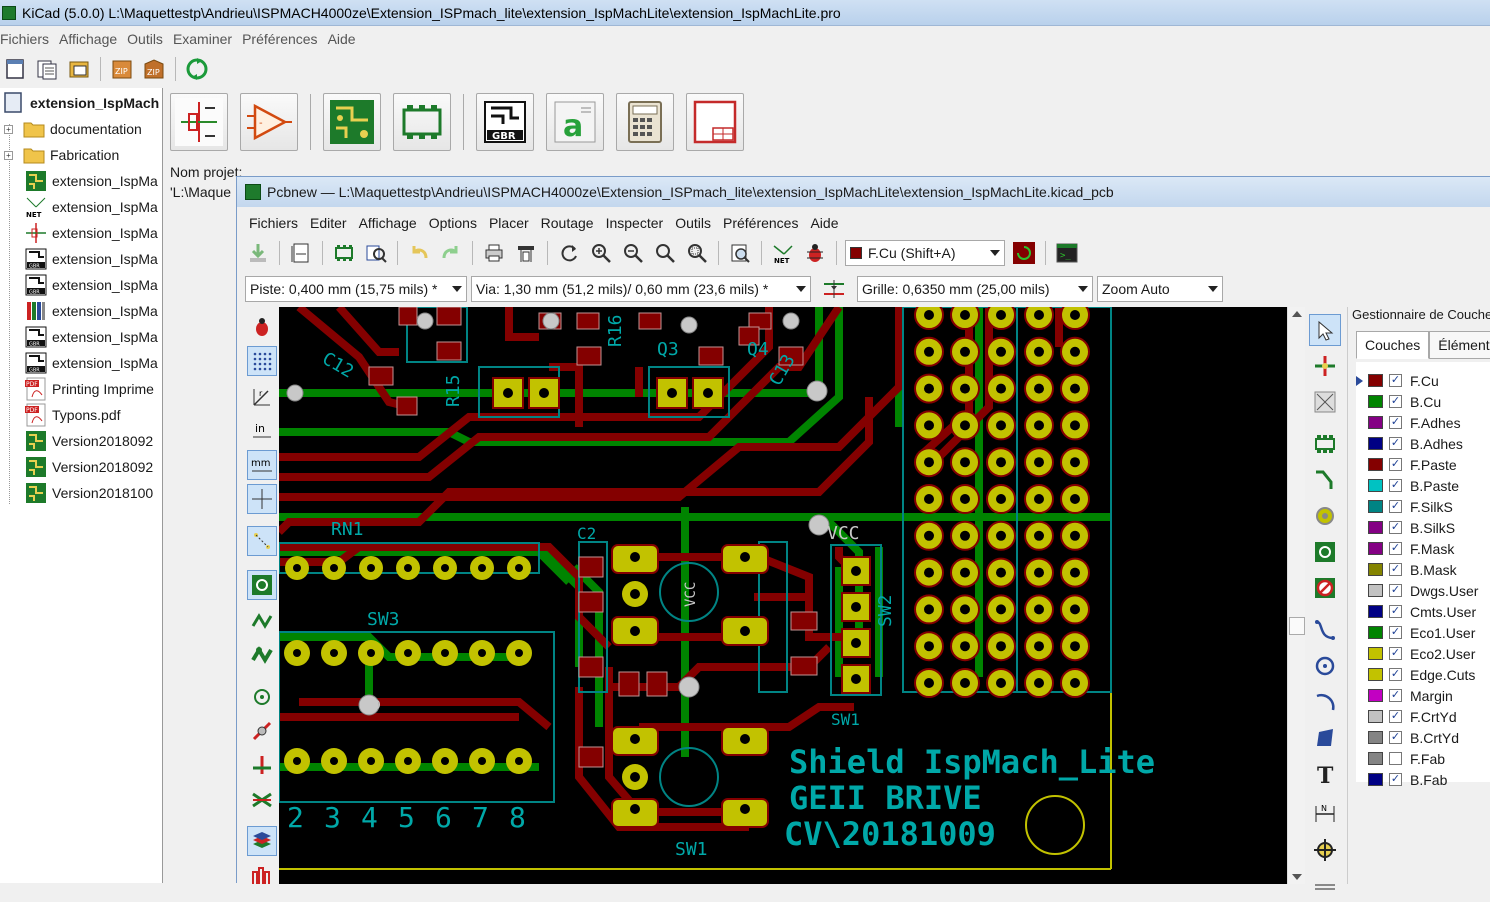 The height and width of the screenshot is (902, 1490). What do you see at coordinates (834, 289) in the screenshot?
I see `auto-track-width-icon` at bounding box center [834, 289].